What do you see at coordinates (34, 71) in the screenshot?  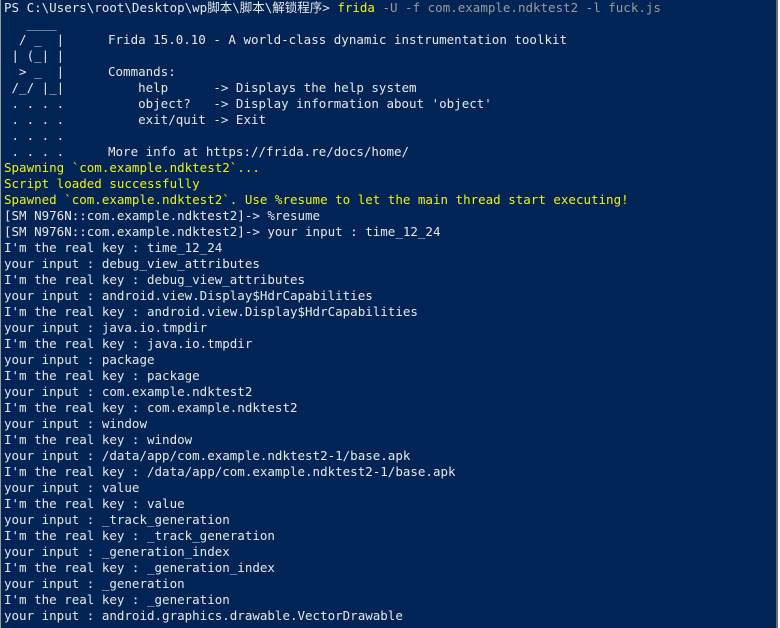 I see `frida-logo-ascii: > _ |` at bounding box center [34, 71].